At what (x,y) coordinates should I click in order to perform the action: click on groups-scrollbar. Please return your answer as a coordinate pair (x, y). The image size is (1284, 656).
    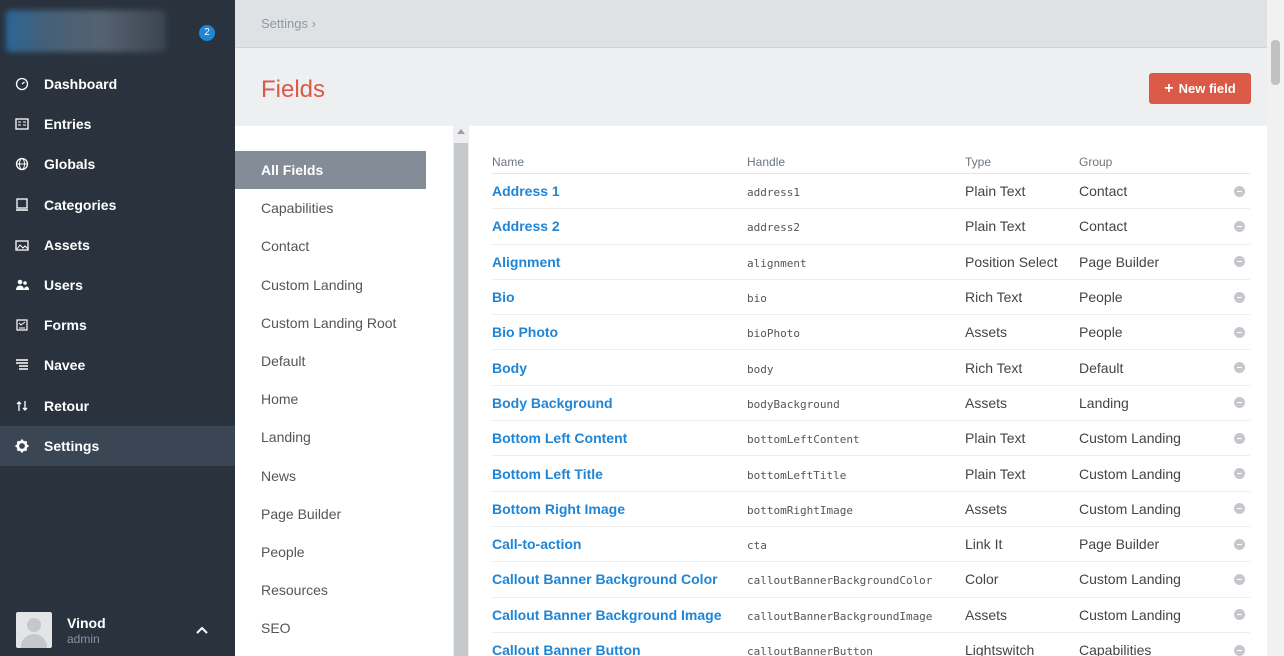
    Looking at the image, I should click on (461, 391).